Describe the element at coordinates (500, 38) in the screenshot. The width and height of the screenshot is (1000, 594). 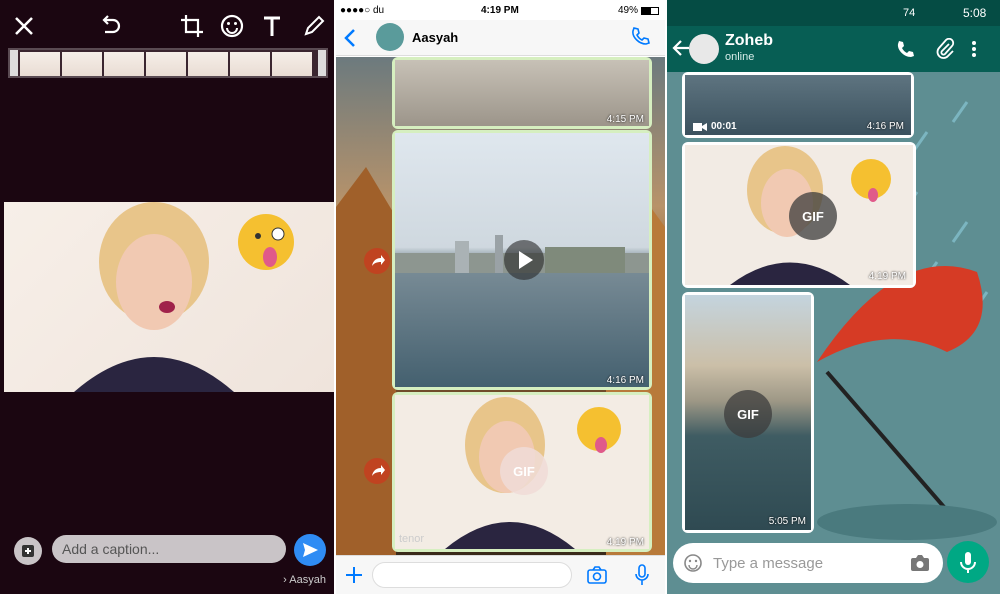
I see `chat-header: Aasyah` at that location.